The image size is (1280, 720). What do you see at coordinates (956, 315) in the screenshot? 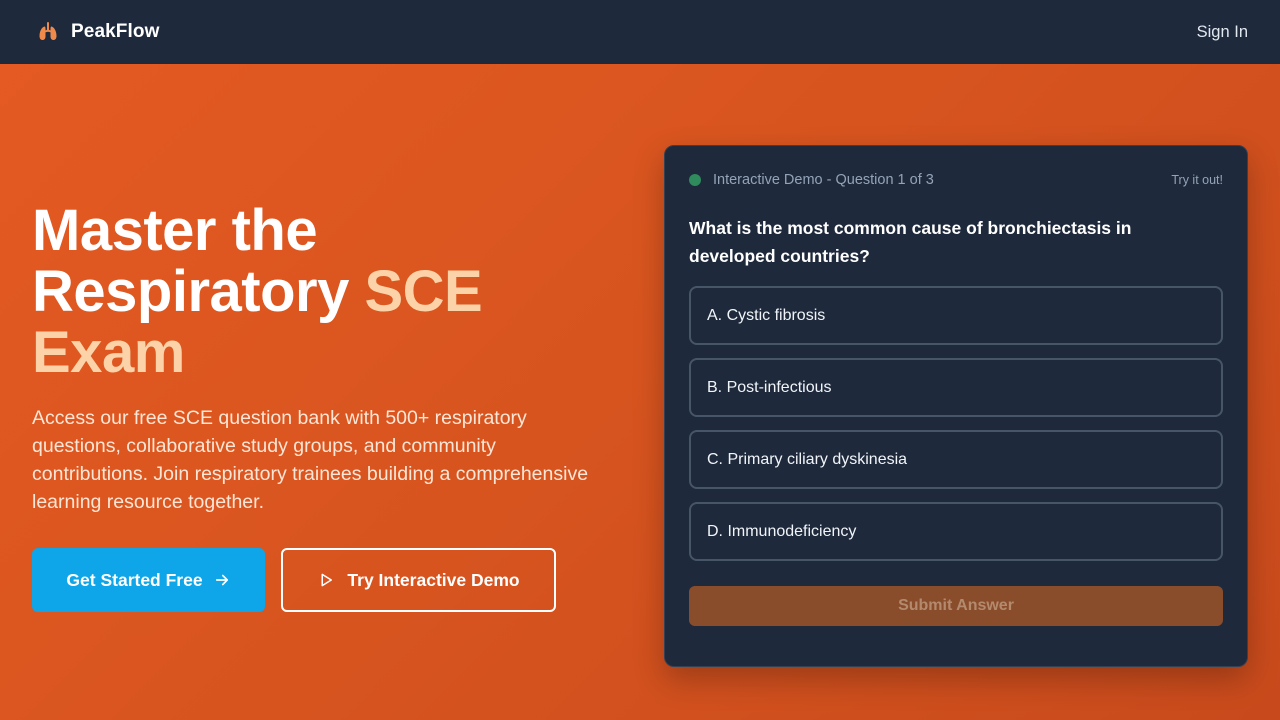
I see `answer-option-a: A. Cystic fibrosis` at bounding box center [956, 315].